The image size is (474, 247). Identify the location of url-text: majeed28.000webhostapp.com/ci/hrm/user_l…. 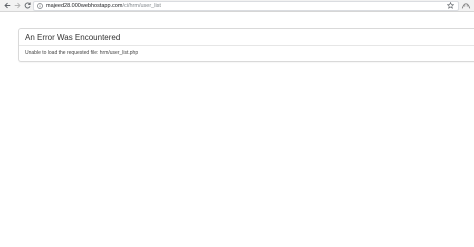
(103, 6).